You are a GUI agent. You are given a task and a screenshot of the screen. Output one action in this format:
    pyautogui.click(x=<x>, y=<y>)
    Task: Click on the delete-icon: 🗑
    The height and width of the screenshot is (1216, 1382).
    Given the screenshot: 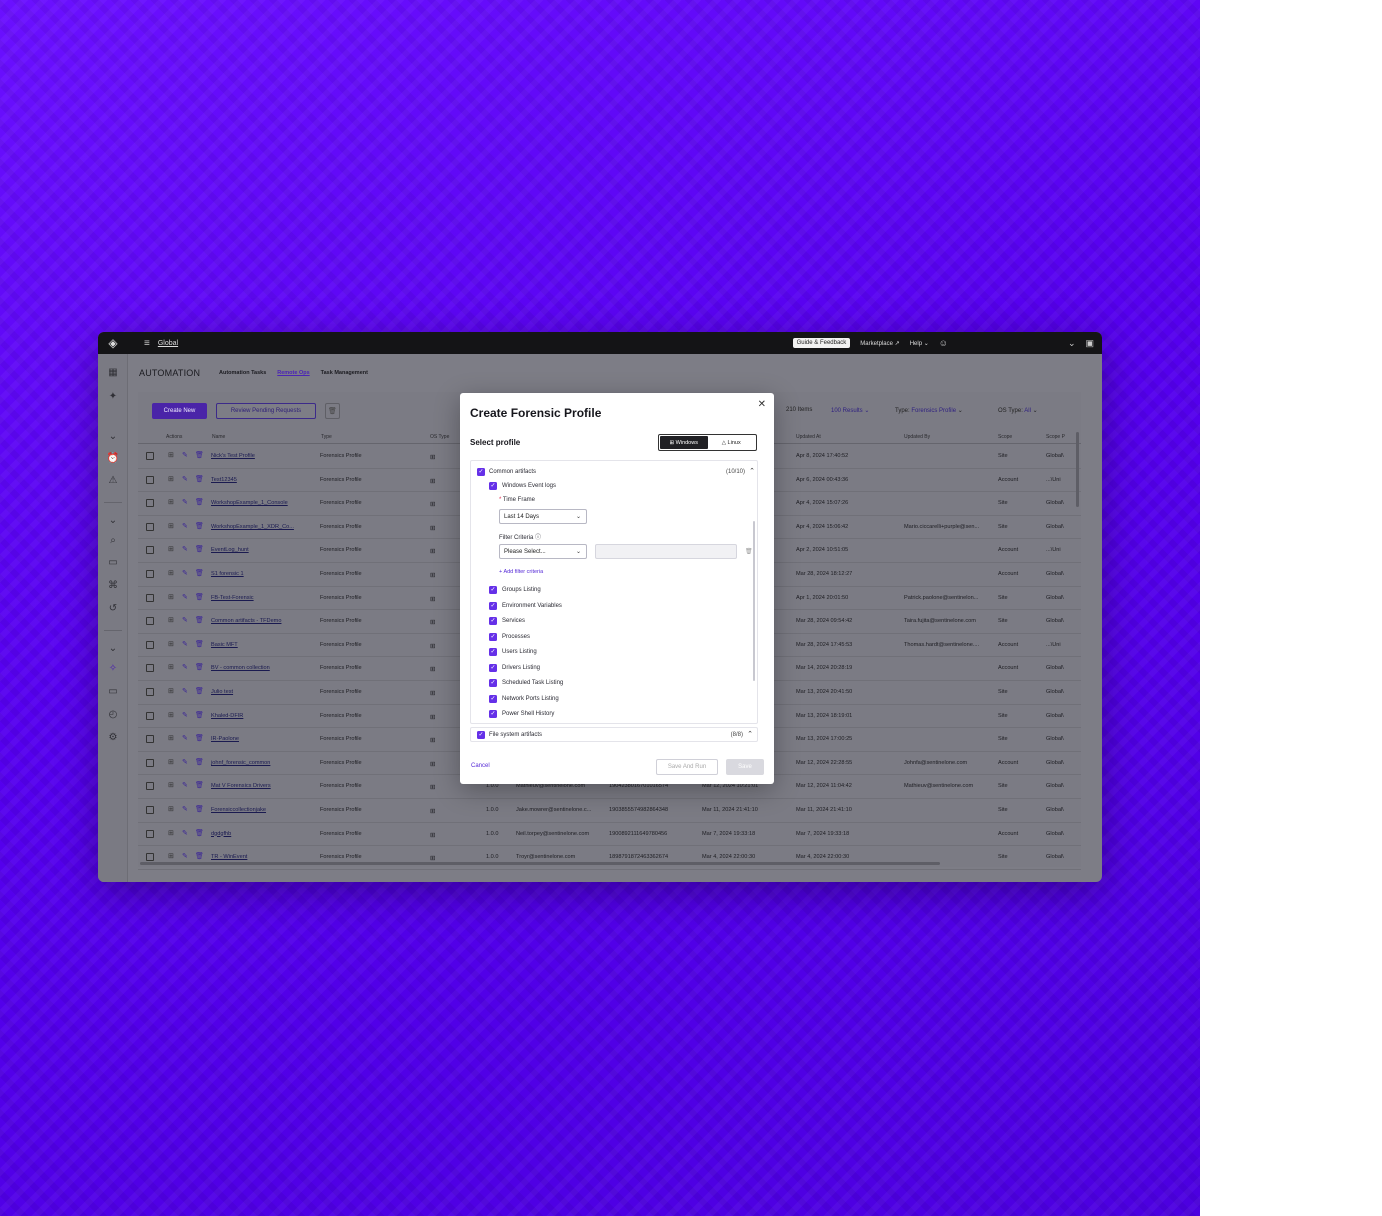 What is the action you would take?
    pyautogui.click(x=332, y=411)
    